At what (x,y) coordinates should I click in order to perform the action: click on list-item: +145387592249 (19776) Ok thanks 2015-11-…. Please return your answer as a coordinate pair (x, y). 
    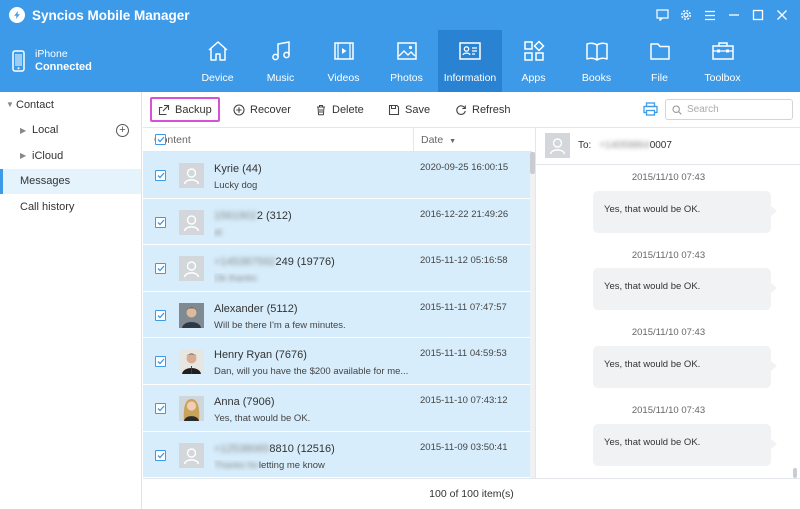
    Looking at the image, I should click on (337, 268).